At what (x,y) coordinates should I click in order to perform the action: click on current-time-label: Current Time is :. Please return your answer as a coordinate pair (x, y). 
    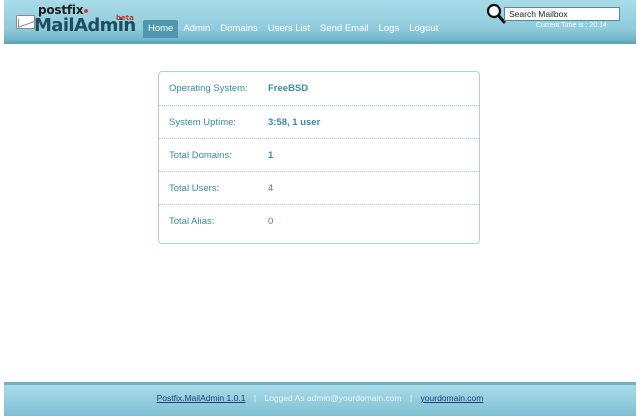
    Looking at the image, I should click on (562, 25).